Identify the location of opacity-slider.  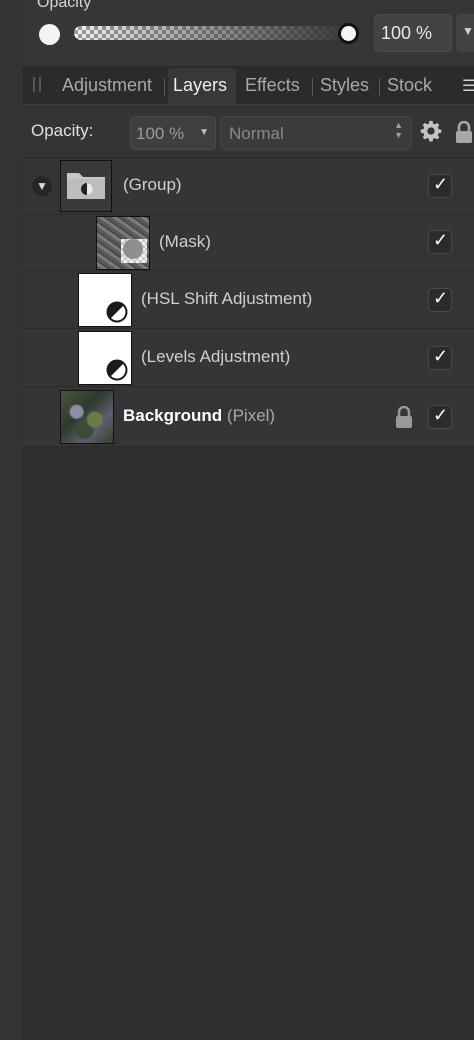
(212, 33).